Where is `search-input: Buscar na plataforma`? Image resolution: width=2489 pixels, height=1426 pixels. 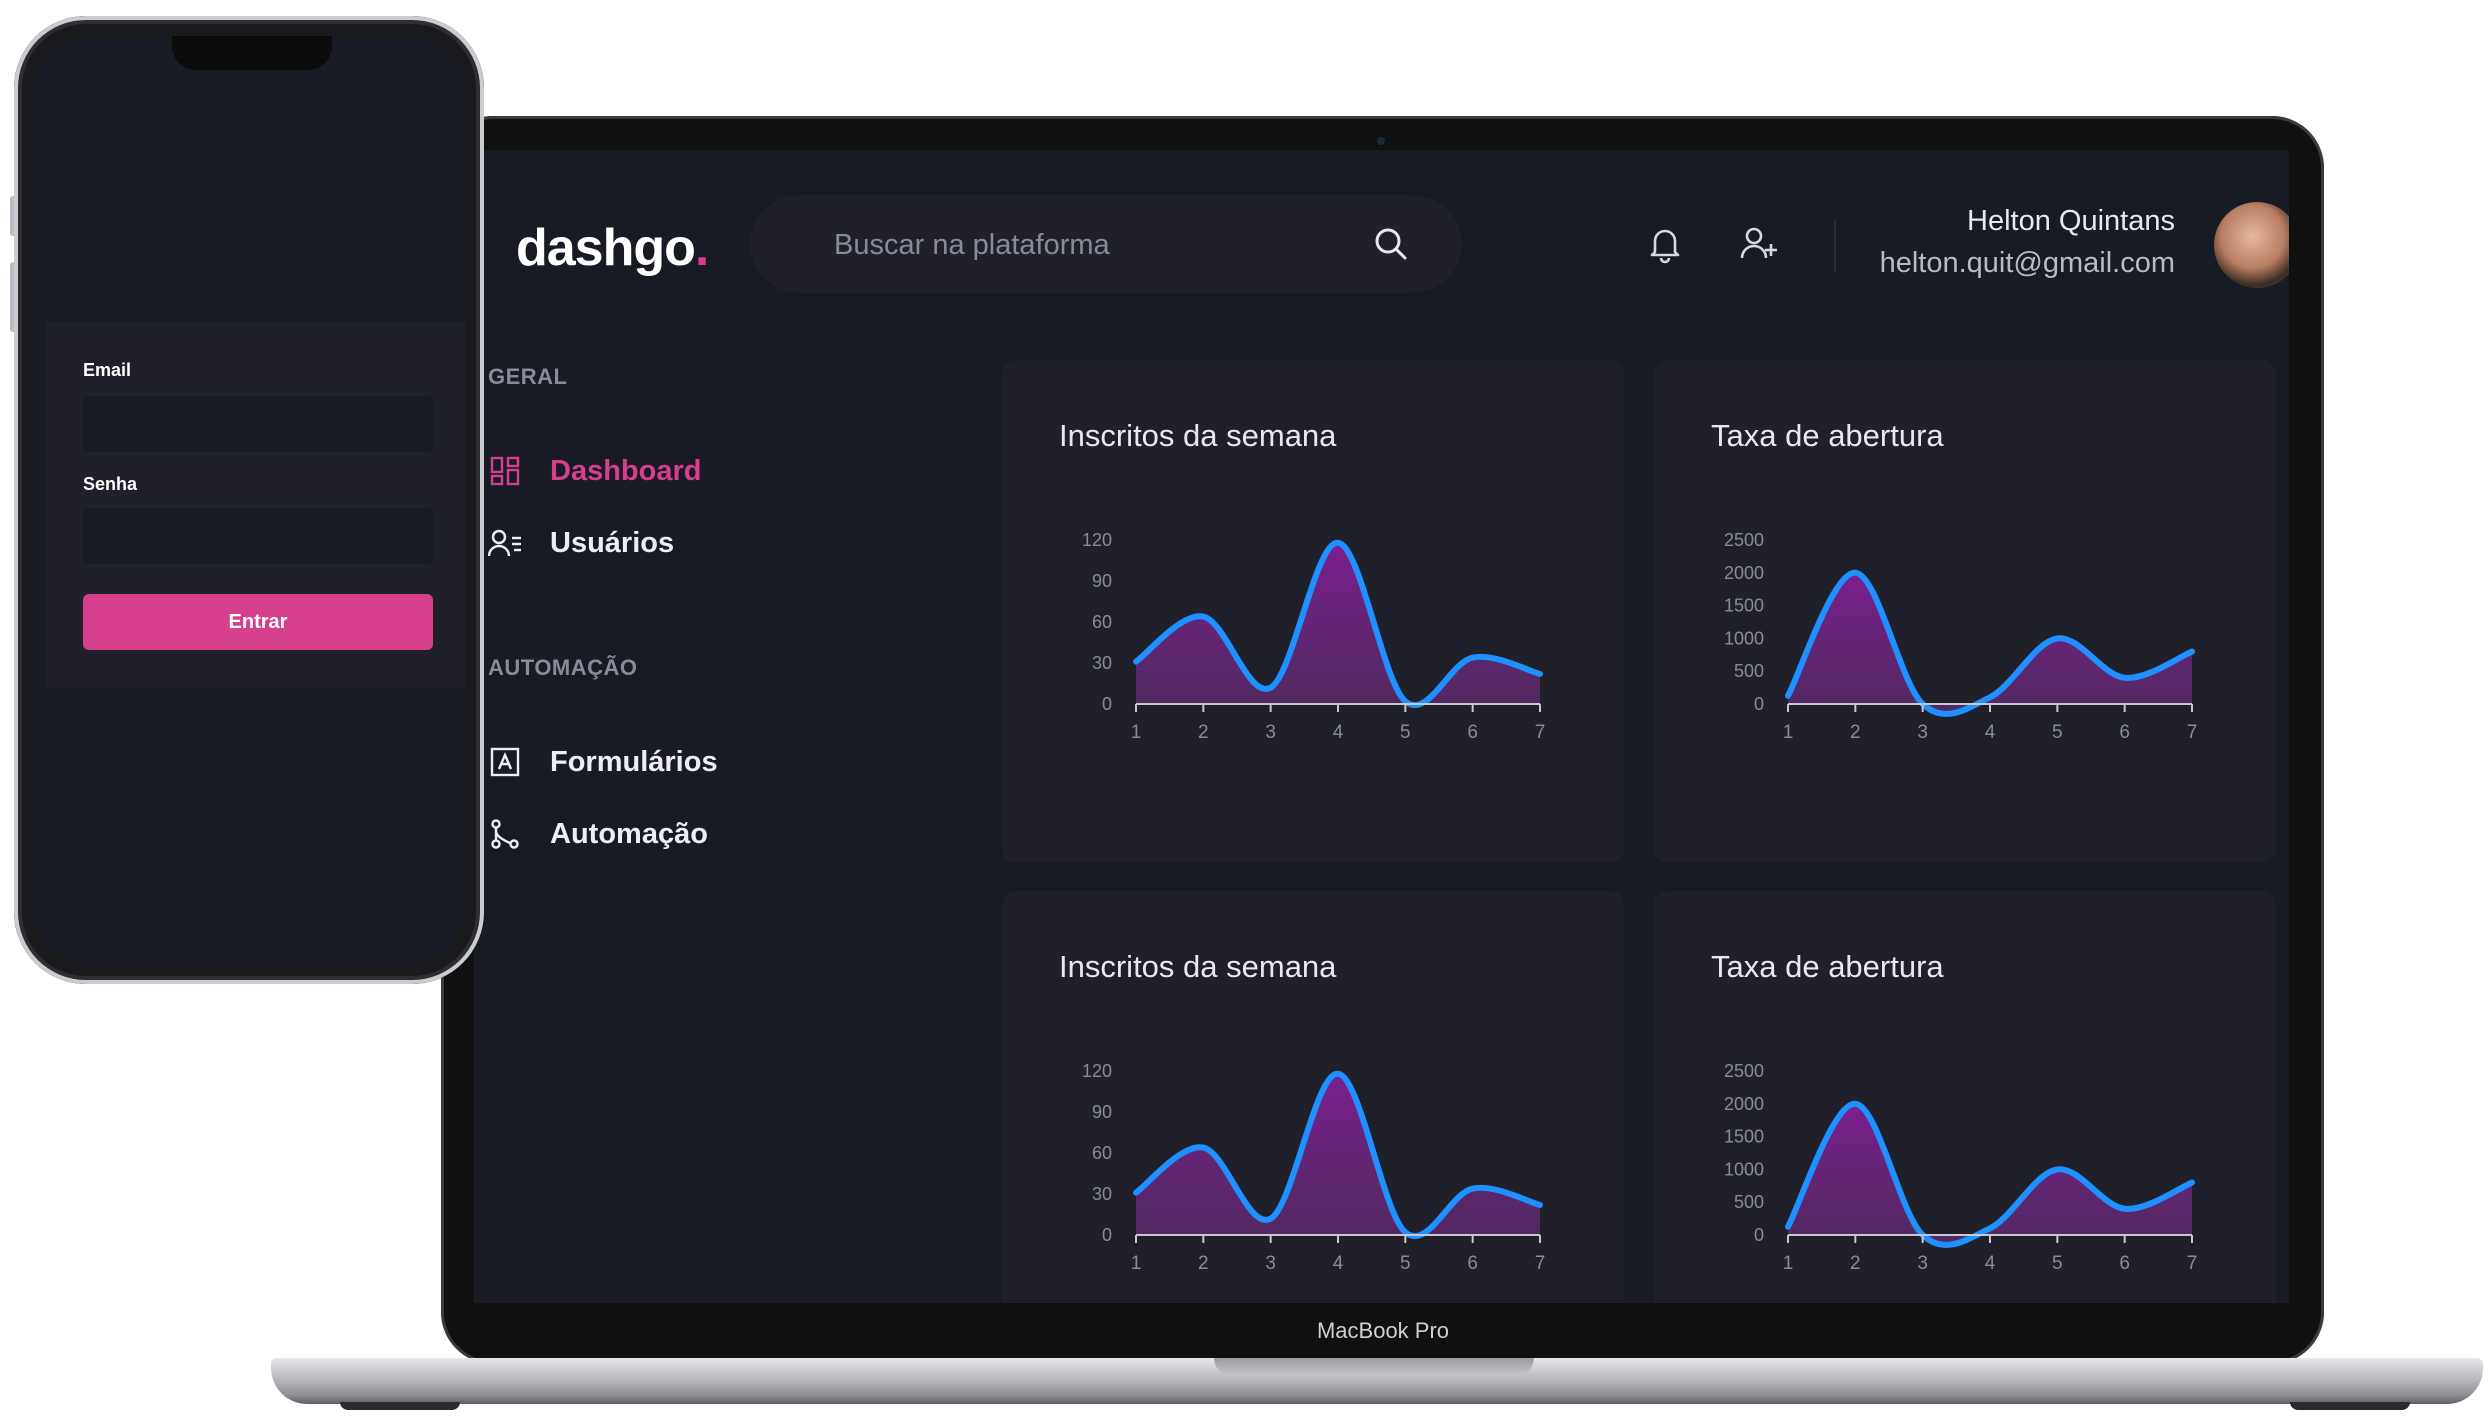
search-input: Buscar na plataforma is located at coordinates (972, 245).